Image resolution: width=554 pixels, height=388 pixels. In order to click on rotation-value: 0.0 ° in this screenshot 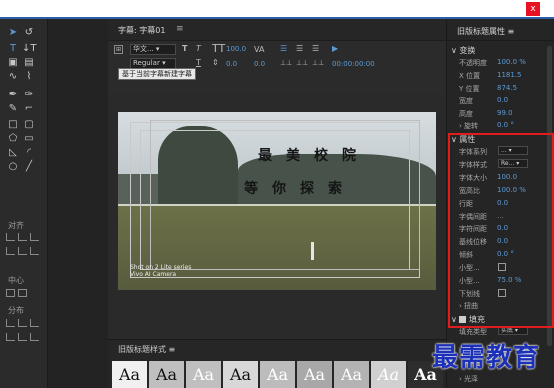, I will do `click(505, 125)`.